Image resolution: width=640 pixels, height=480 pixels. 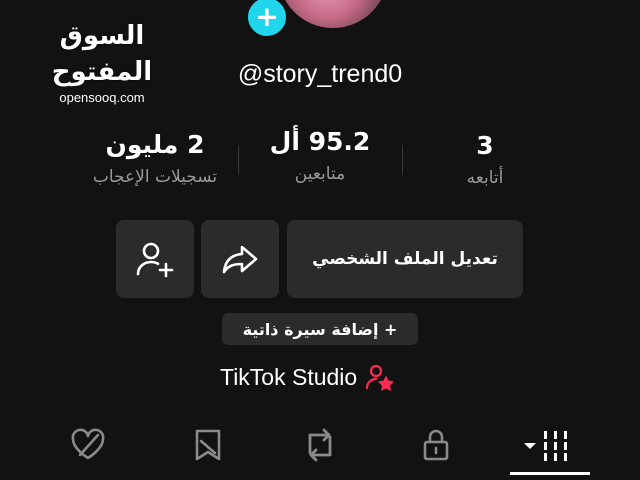 I want to click on likes-count: 2 مليون, so click(x=155, y=144).